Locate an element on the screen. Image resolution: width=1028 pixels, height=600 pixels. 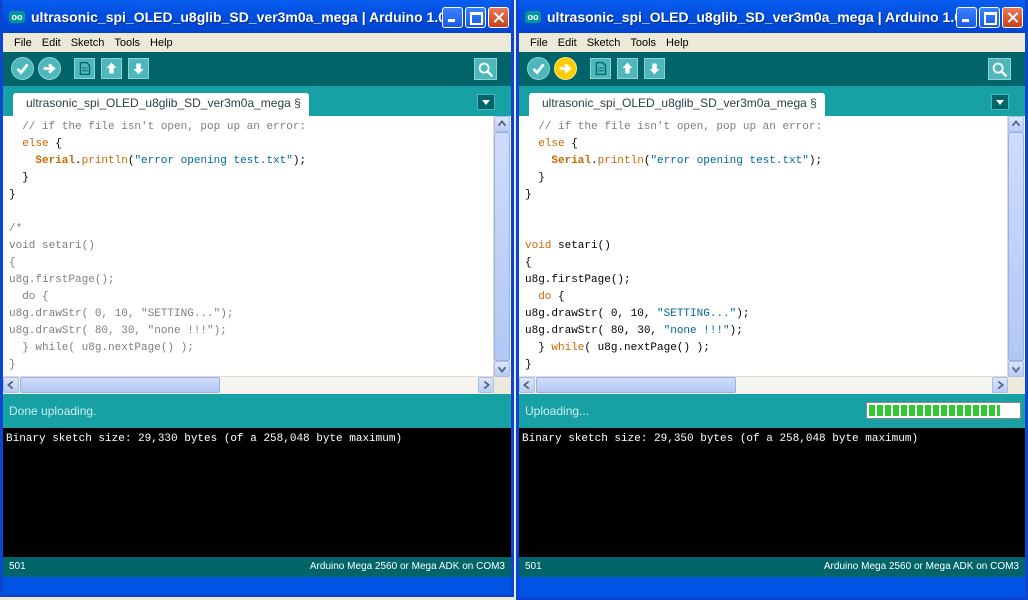
down-triangle-icon is located at coordinates (1016, 370).